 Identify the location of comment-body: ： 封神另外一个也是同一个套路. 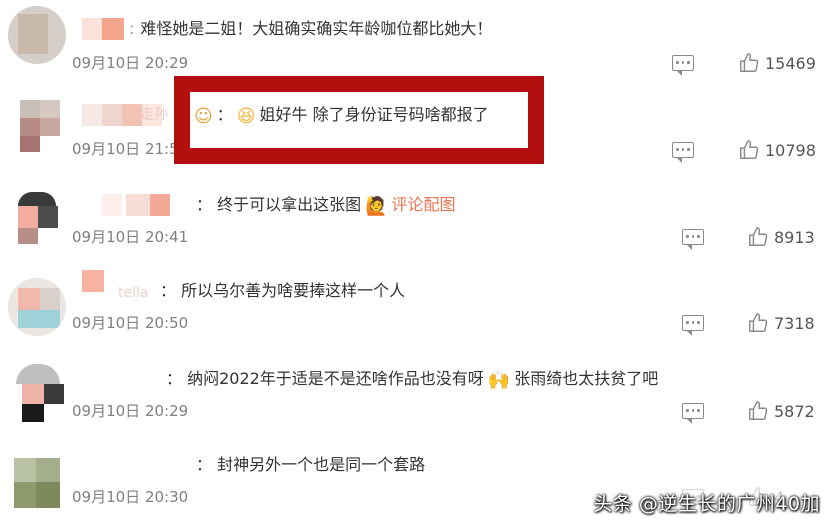
(311, 464).